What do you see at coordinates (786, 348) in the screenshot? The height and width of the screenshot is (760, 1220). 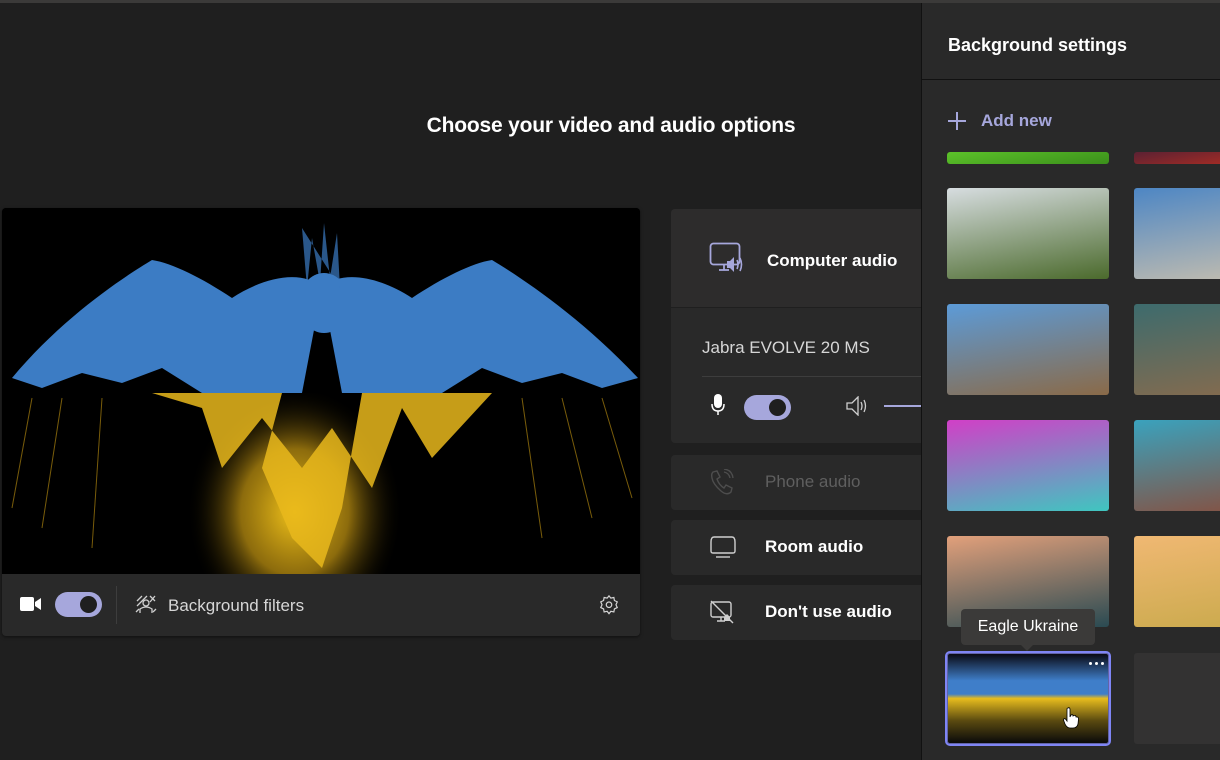 I see `audio-device-name: Jabra EVOLVE 20 MS` at bounding box center [786, 348].